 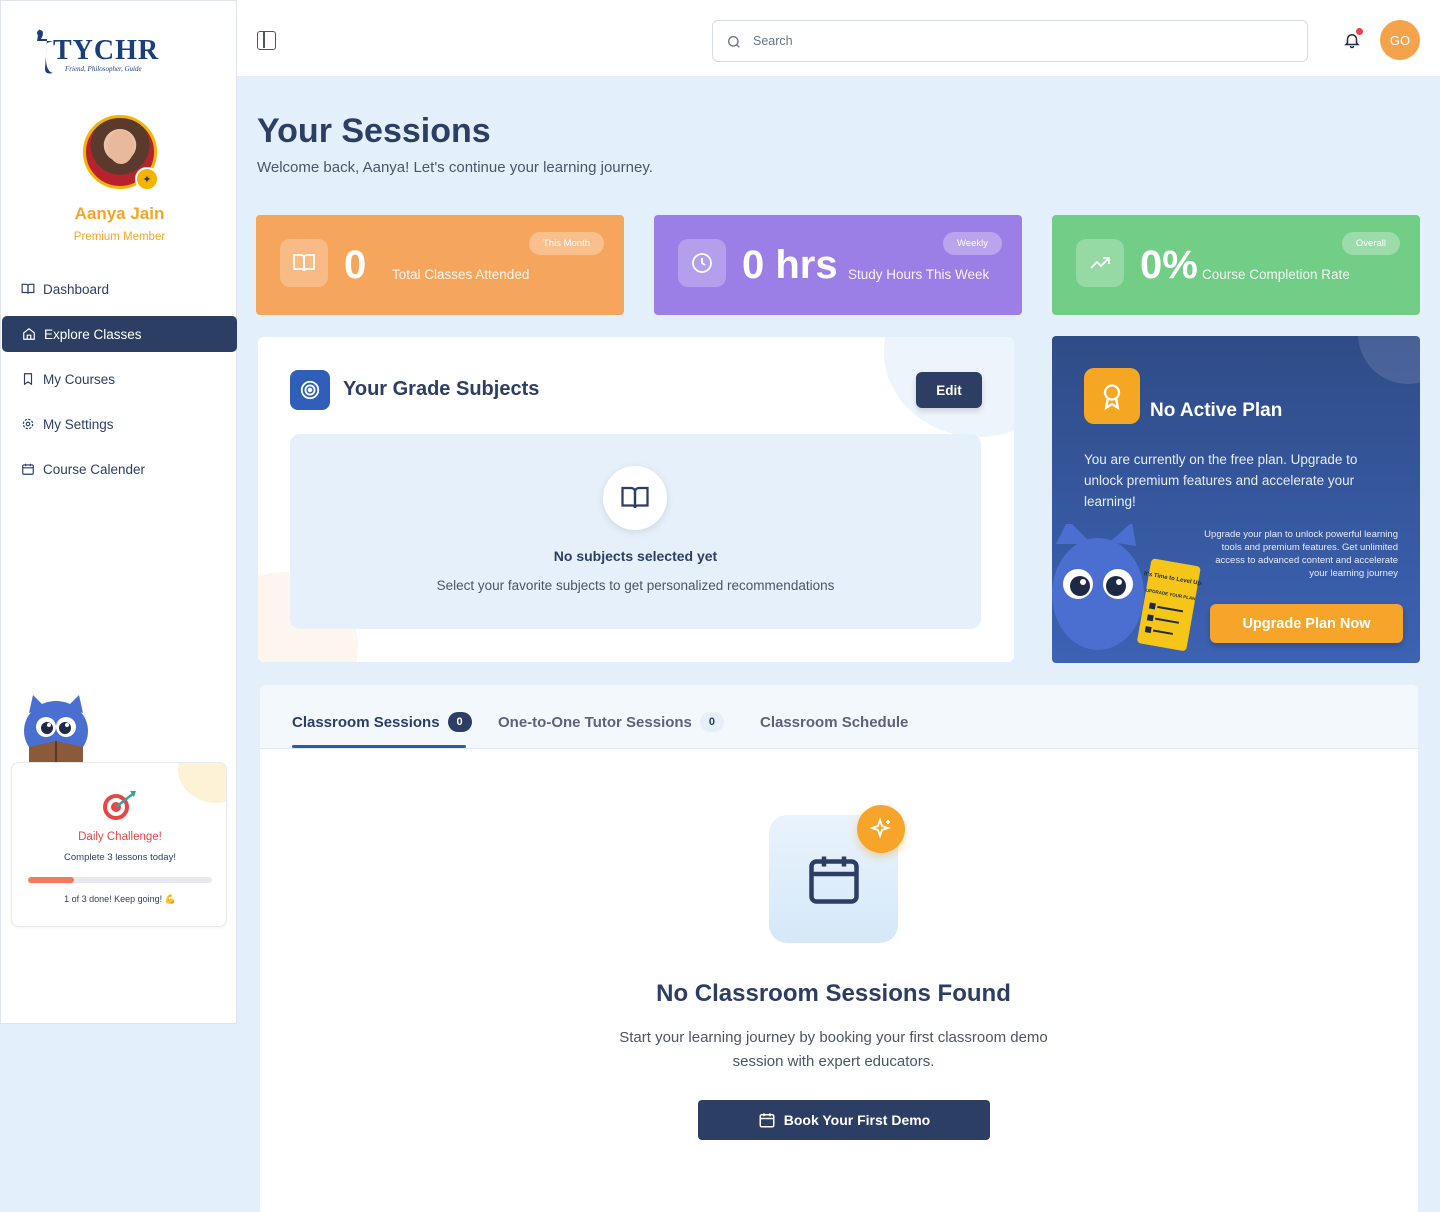 What do you see at coordinates (833, 993) in the screenshot?
I see `empty-sessions-title: No Classroom Sessions Found` at bounding box center [833, 993].